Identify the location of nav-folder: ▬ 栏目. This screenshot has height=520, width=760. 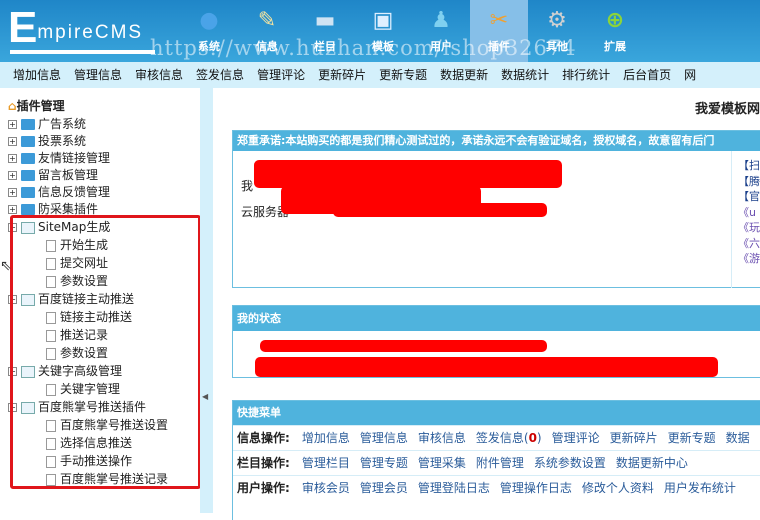
(325, 31).